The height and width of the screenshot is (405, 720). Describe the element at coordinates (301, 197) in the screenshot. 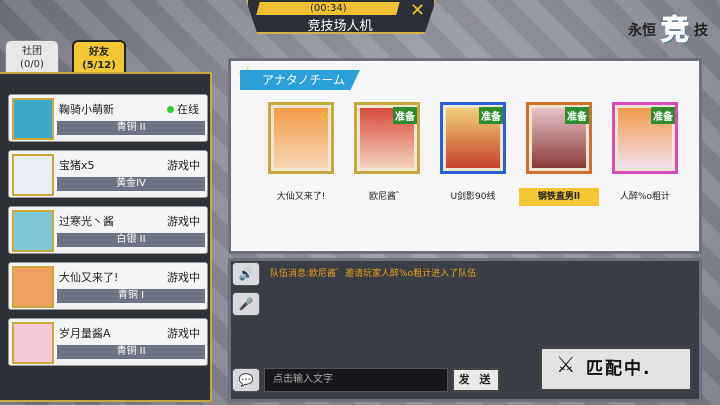

I see `team-member-name: 大仙又来了!` at that location.